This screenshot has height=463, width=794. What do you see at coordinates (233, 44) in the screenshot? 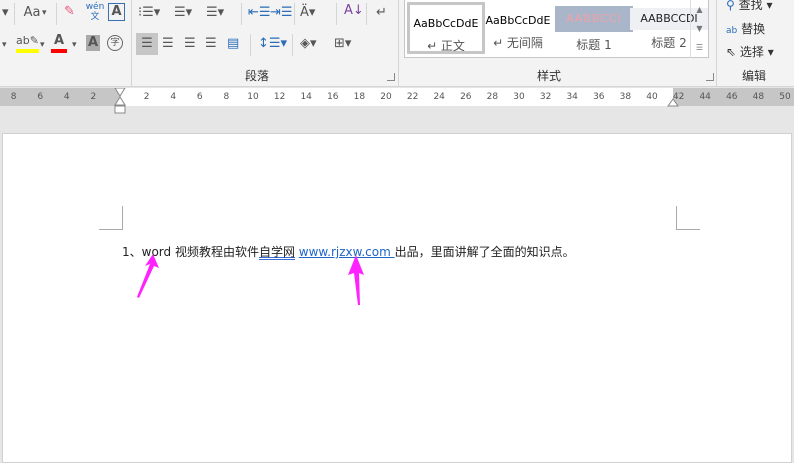
I see `distributed-button: ▤` at bounding box center [233, 44].